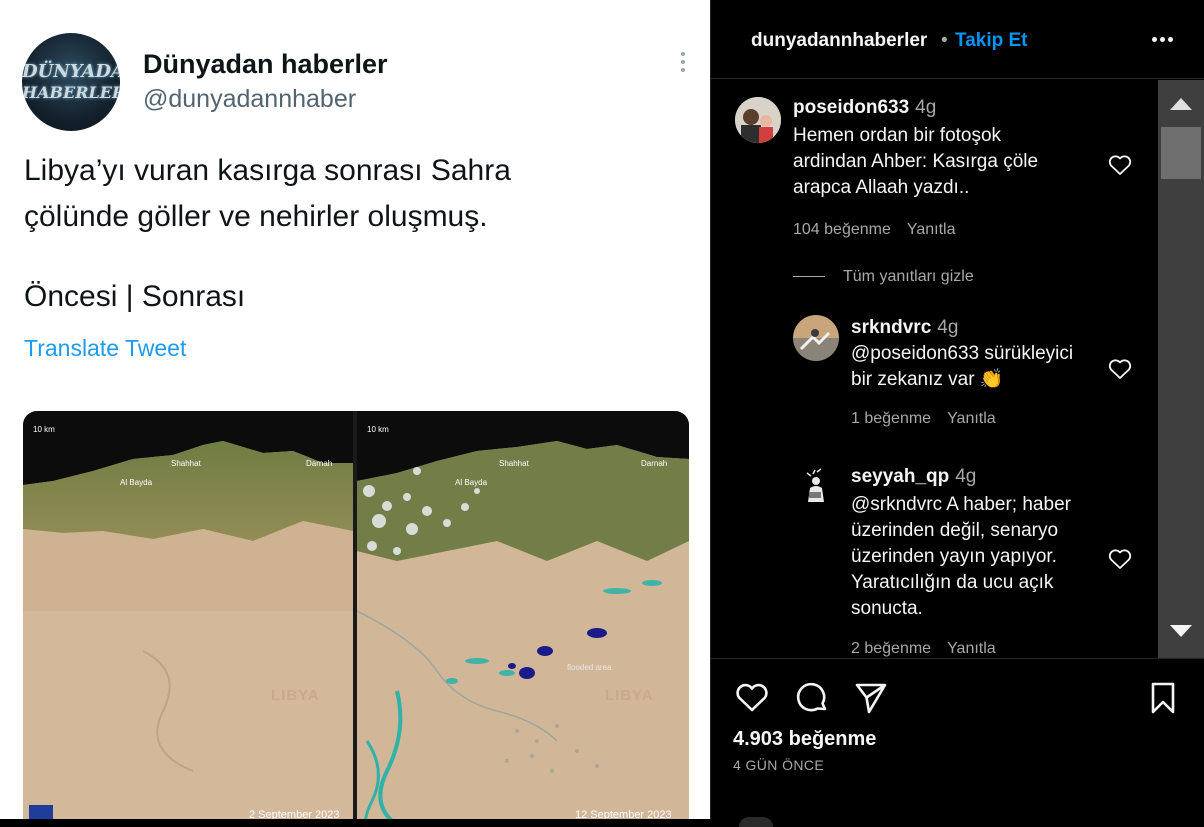  Describe the element at coordinates (913, 477) in the screenshot. I see `comment-username: seyyah_qp 4g` at that location.